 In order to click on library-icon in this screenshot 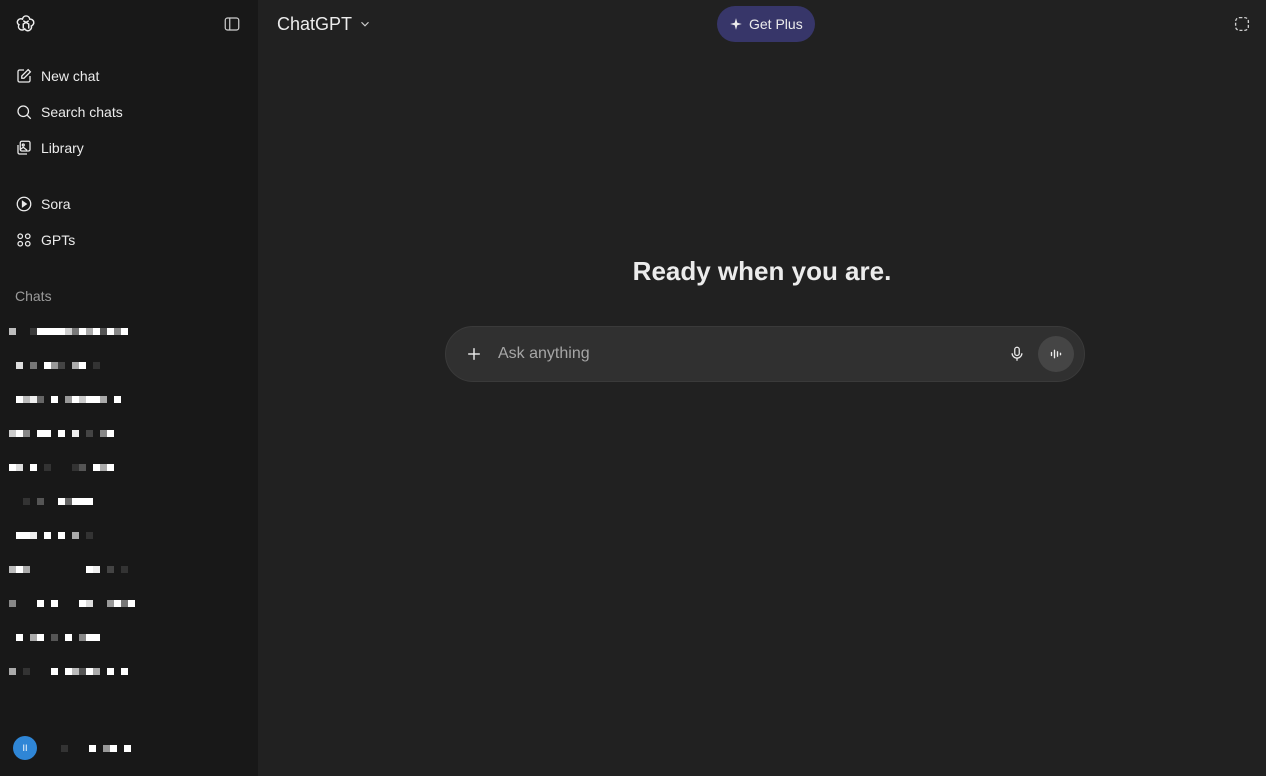, I will do `click(24, 147)`.